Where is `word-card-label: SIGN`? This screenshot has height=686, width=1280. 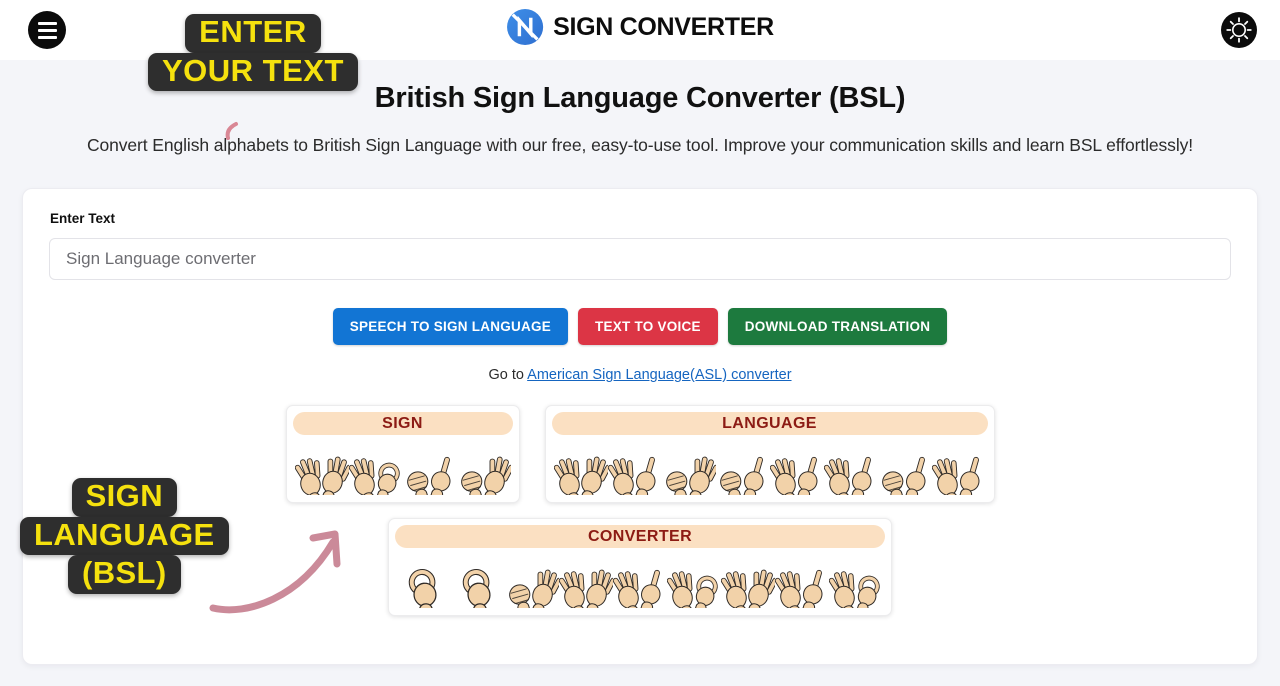 word-card-label: SIGN is located at coordinates (402, 423).